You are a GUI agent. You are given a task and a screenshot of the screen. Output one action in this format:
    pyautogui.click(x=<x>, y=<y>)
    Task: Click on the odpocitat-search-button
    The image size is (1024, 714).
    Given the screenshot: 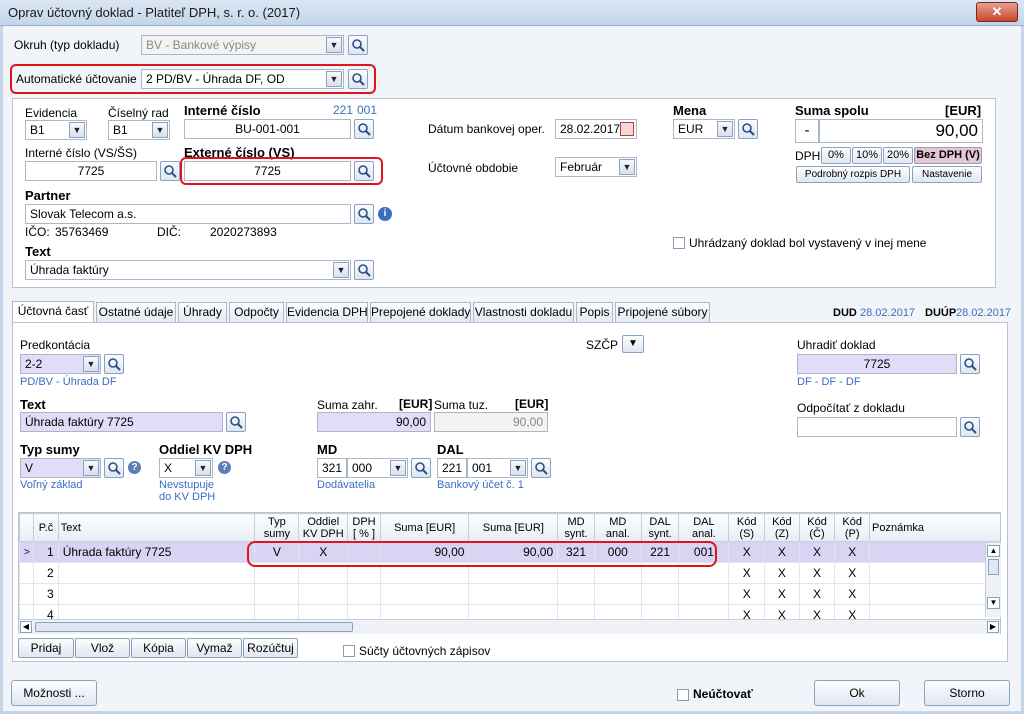 What is the action you would take?
    pyautogui.click(x=970, y=427)
    